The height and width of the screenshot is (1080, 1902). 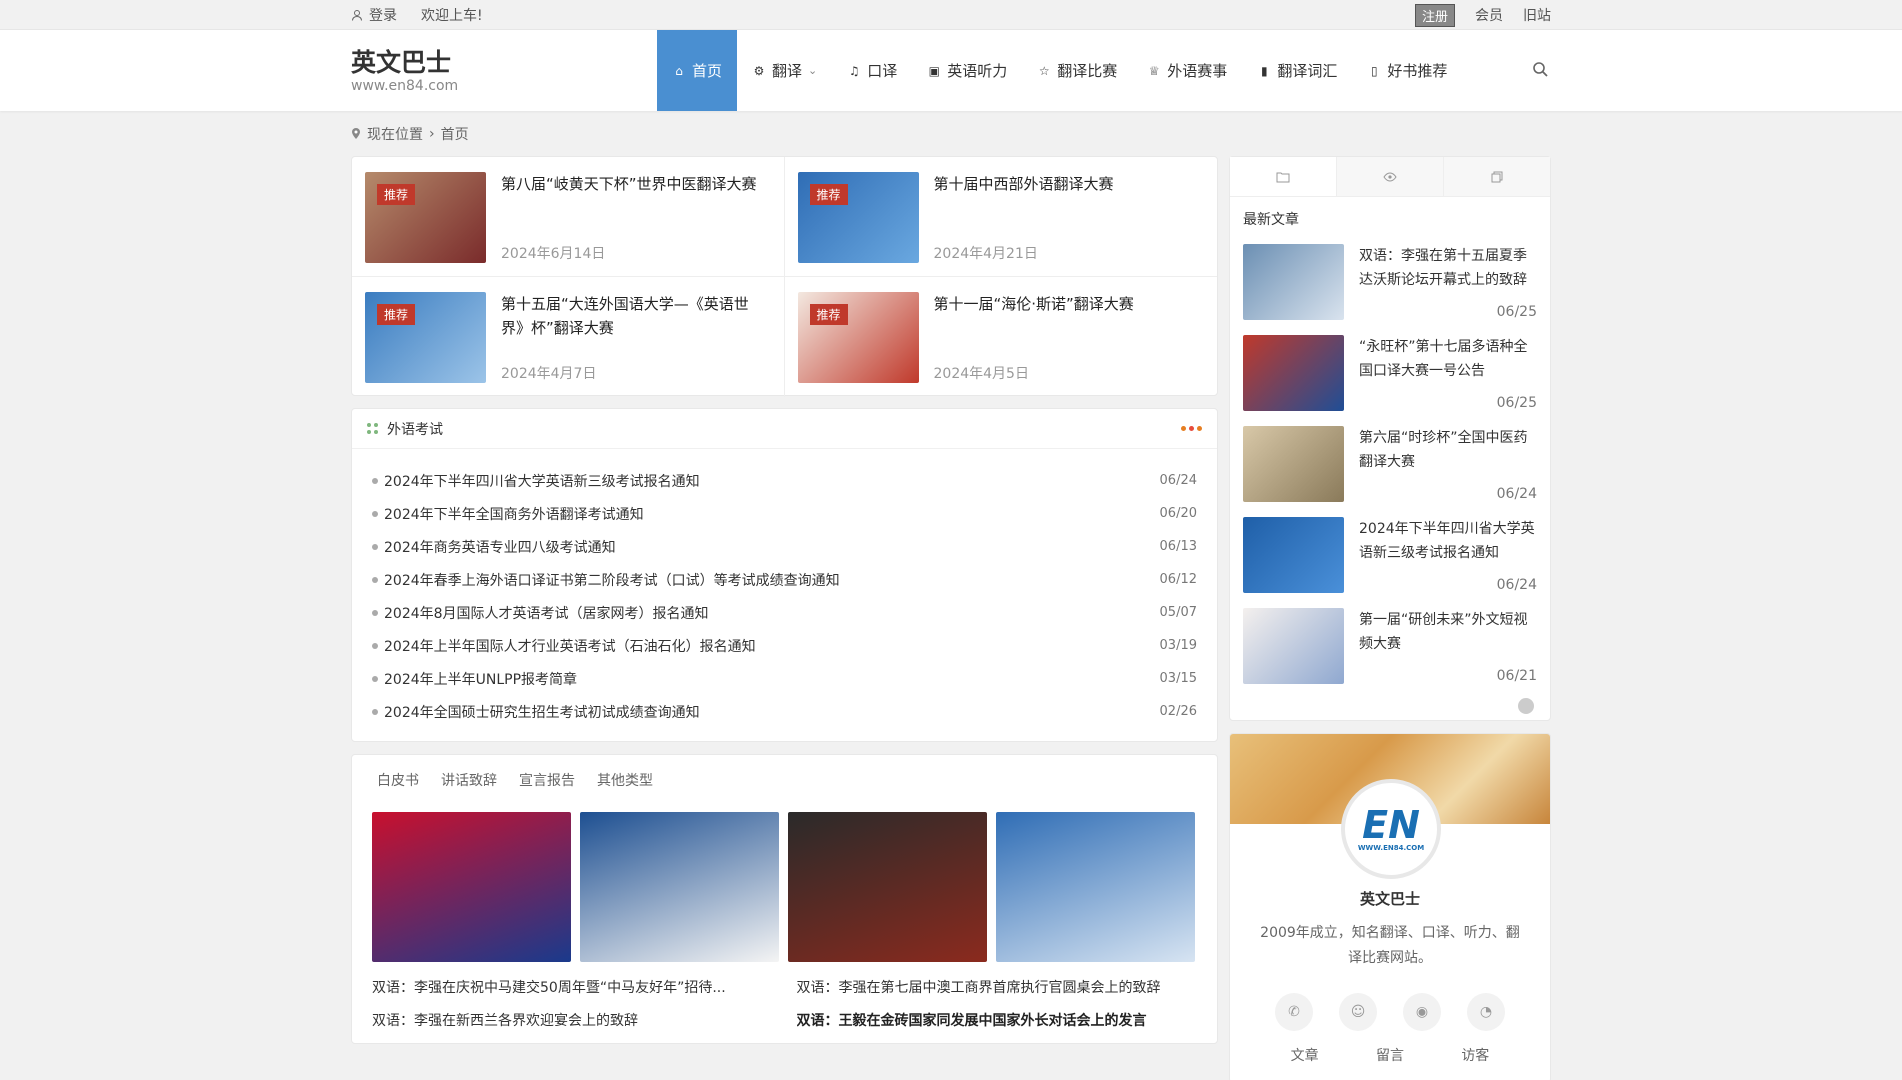 I want to click on list-item-title: 2024年下半年全国商务外语翻译考试通知, so click(x=508, y=514).